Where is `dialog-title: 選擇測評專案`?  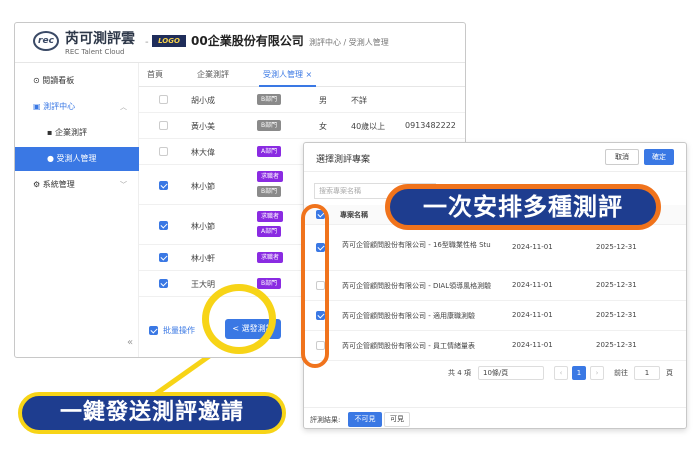
dialog-title: 選擇測評專案 is located at coordinates (343, 160).